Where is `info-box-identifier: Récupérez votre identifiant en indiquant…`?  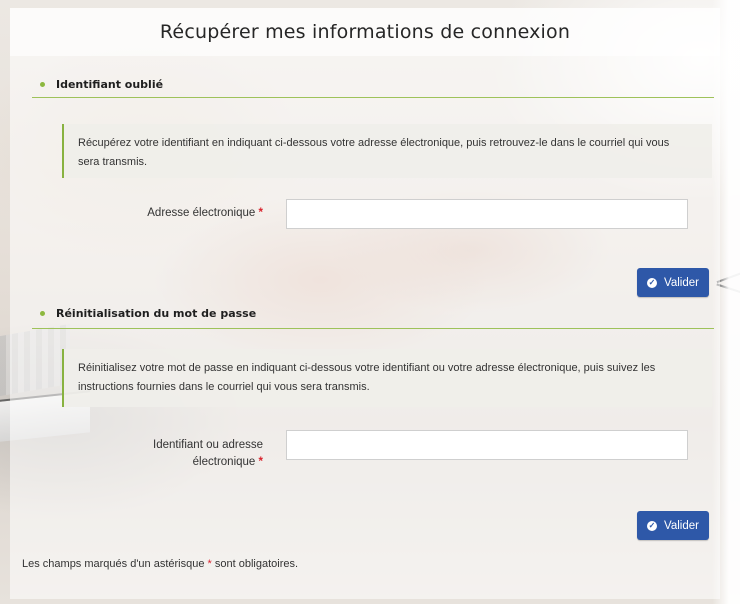
info-box-identifier: Récupérez votre identifiant en indiquant… is located at coordinates (387, 151).